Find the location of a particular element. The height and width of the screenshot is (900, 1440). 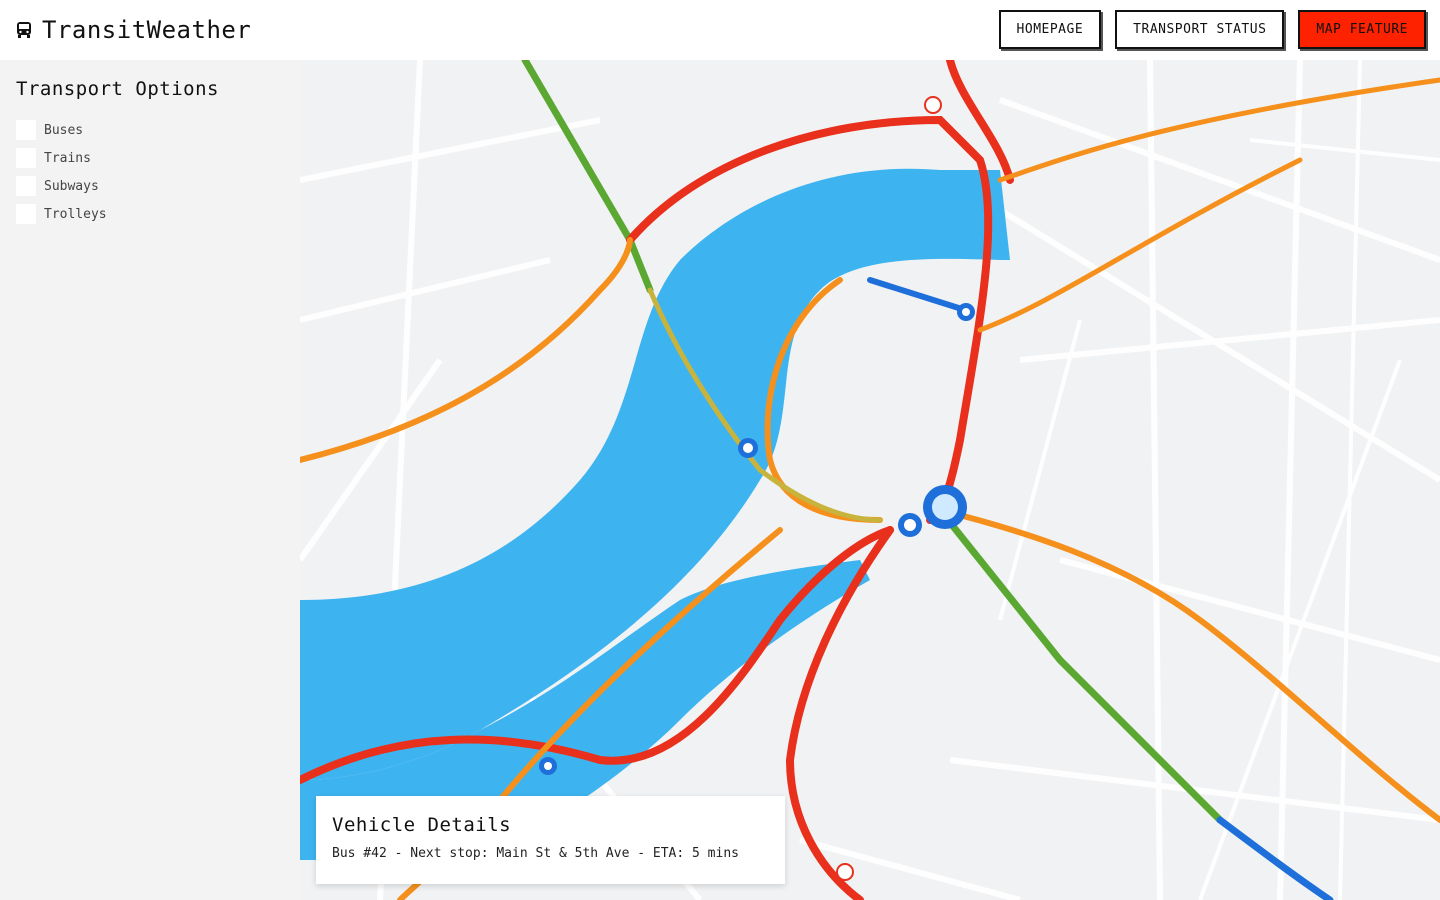

sidebar-title: Transport Options is located at coordinates (117, 89).